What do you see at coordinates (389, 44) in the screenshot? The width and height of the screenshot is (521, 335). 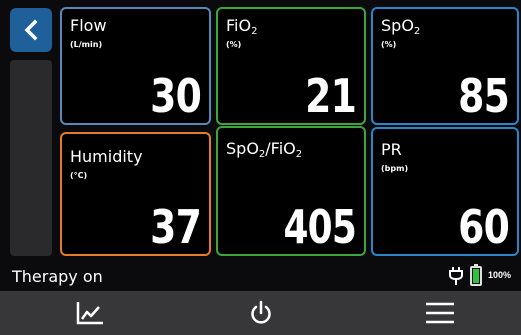 I see `spo2-unit: (%)` at bounding box center [389, 44].